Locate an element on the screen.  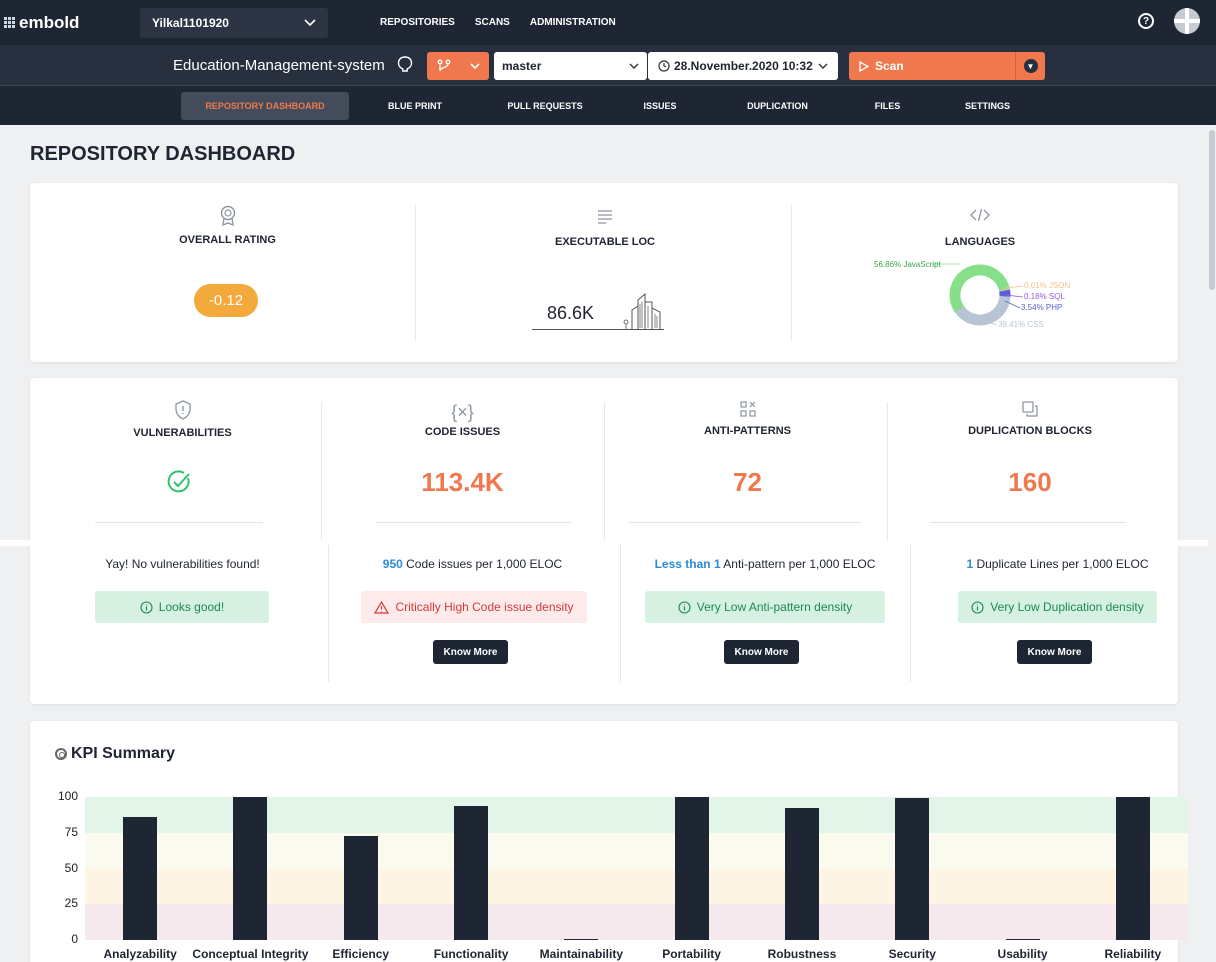
overall-rating-title: OVERALL RATING is located at coordinates (227, 240).